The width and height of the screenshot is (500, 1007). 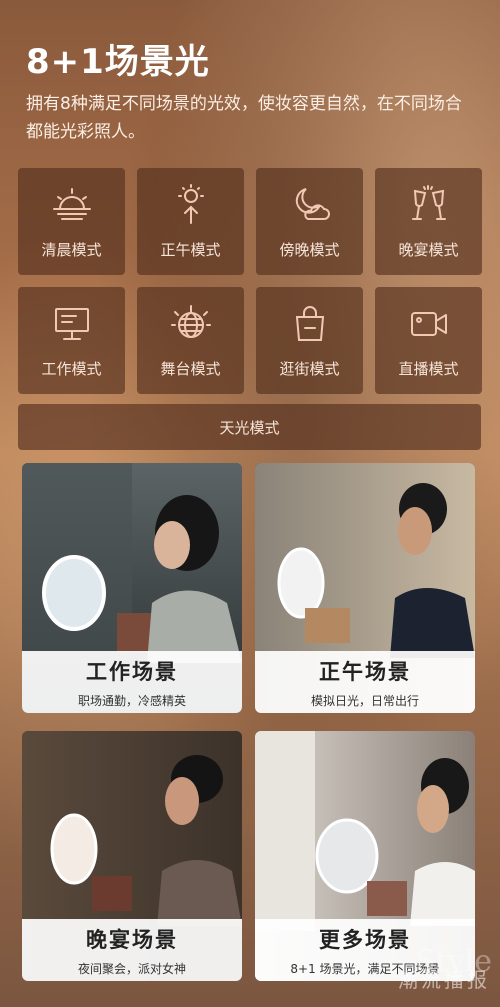 I want to click on scene-subtitle: 模拟日光，日常出行, so click(x=364, y=700).